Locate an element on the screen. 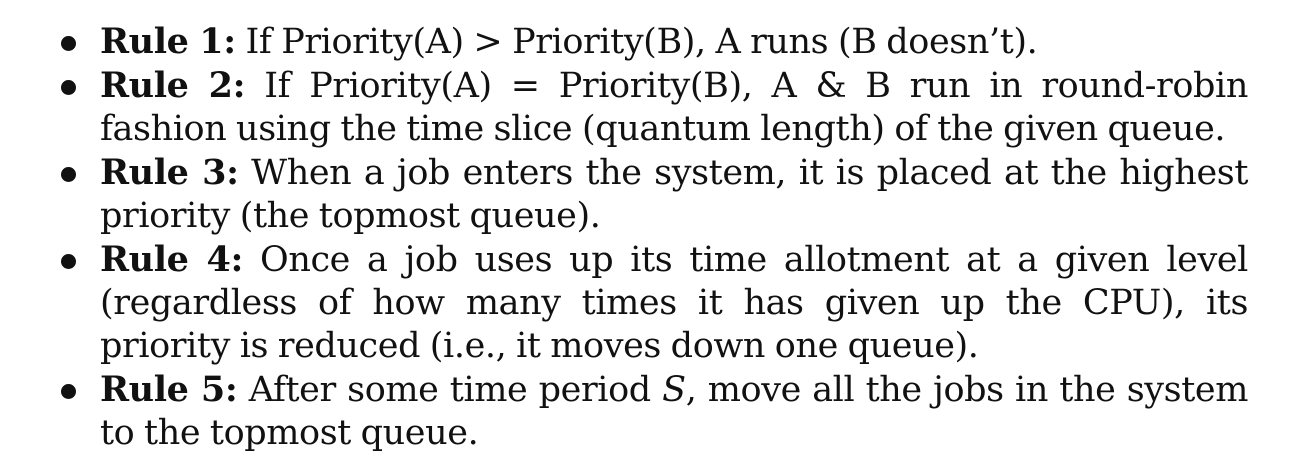 The image size is (1298, 470). rule-label: Rule 3: is located at coordinates (169, 172).